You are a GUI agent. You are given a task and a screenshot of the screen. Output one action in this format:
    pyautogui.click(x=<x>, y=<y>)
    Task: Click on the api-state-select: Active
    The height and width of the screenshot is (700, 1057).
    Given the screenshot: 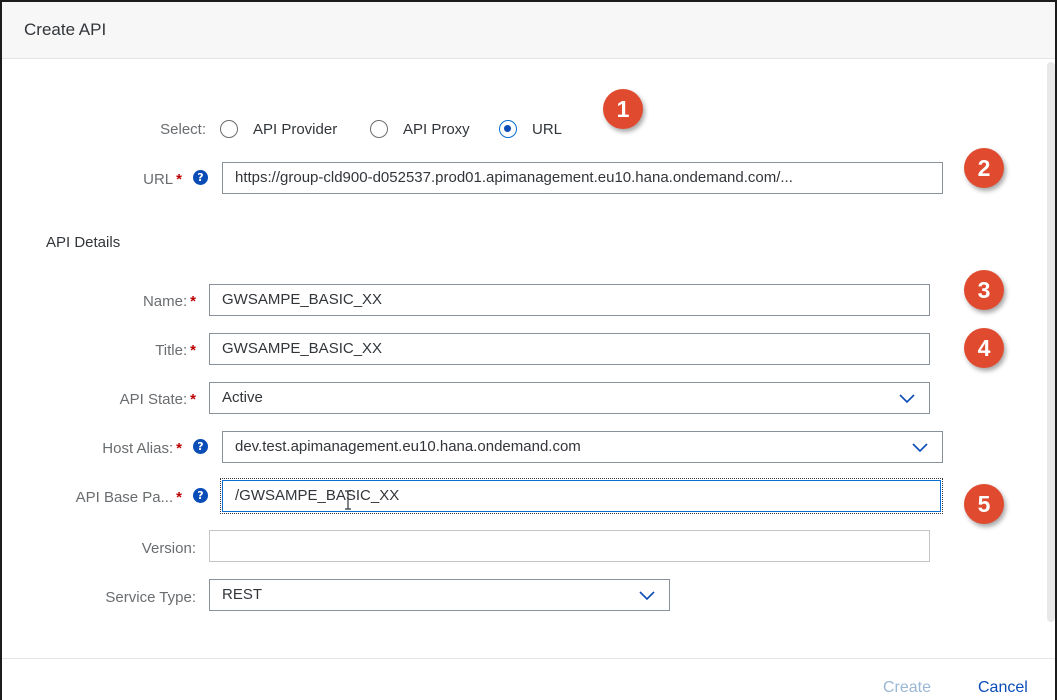 What is the action you would take?
    pyautogui.click(x=569, y=398)
    